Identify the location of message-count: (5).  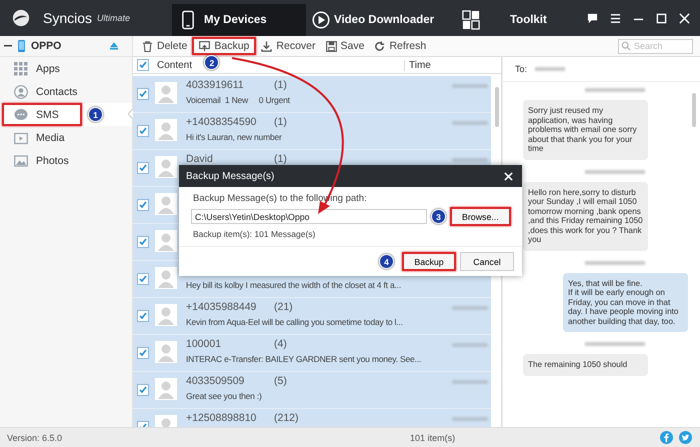
(280, 381).